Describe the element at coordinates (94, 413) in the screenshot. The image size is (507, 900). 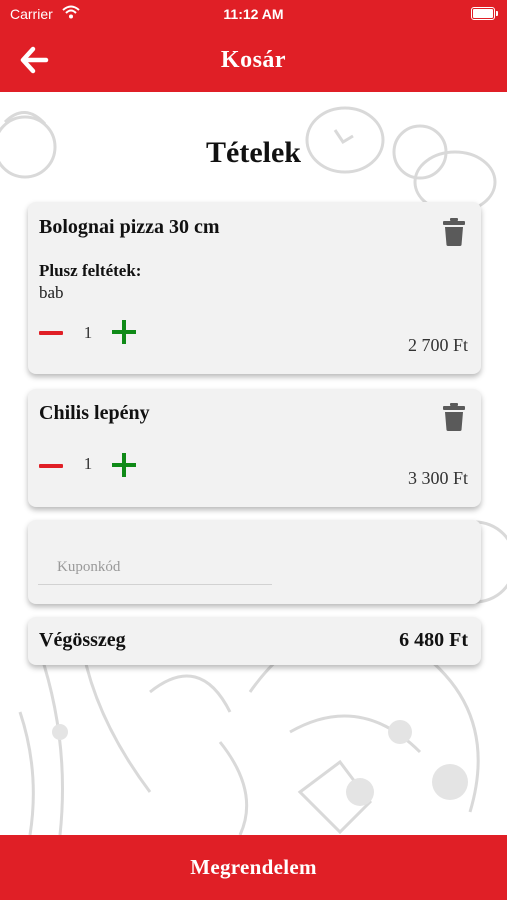
I see `item-name: Chilis lepény` at that location.